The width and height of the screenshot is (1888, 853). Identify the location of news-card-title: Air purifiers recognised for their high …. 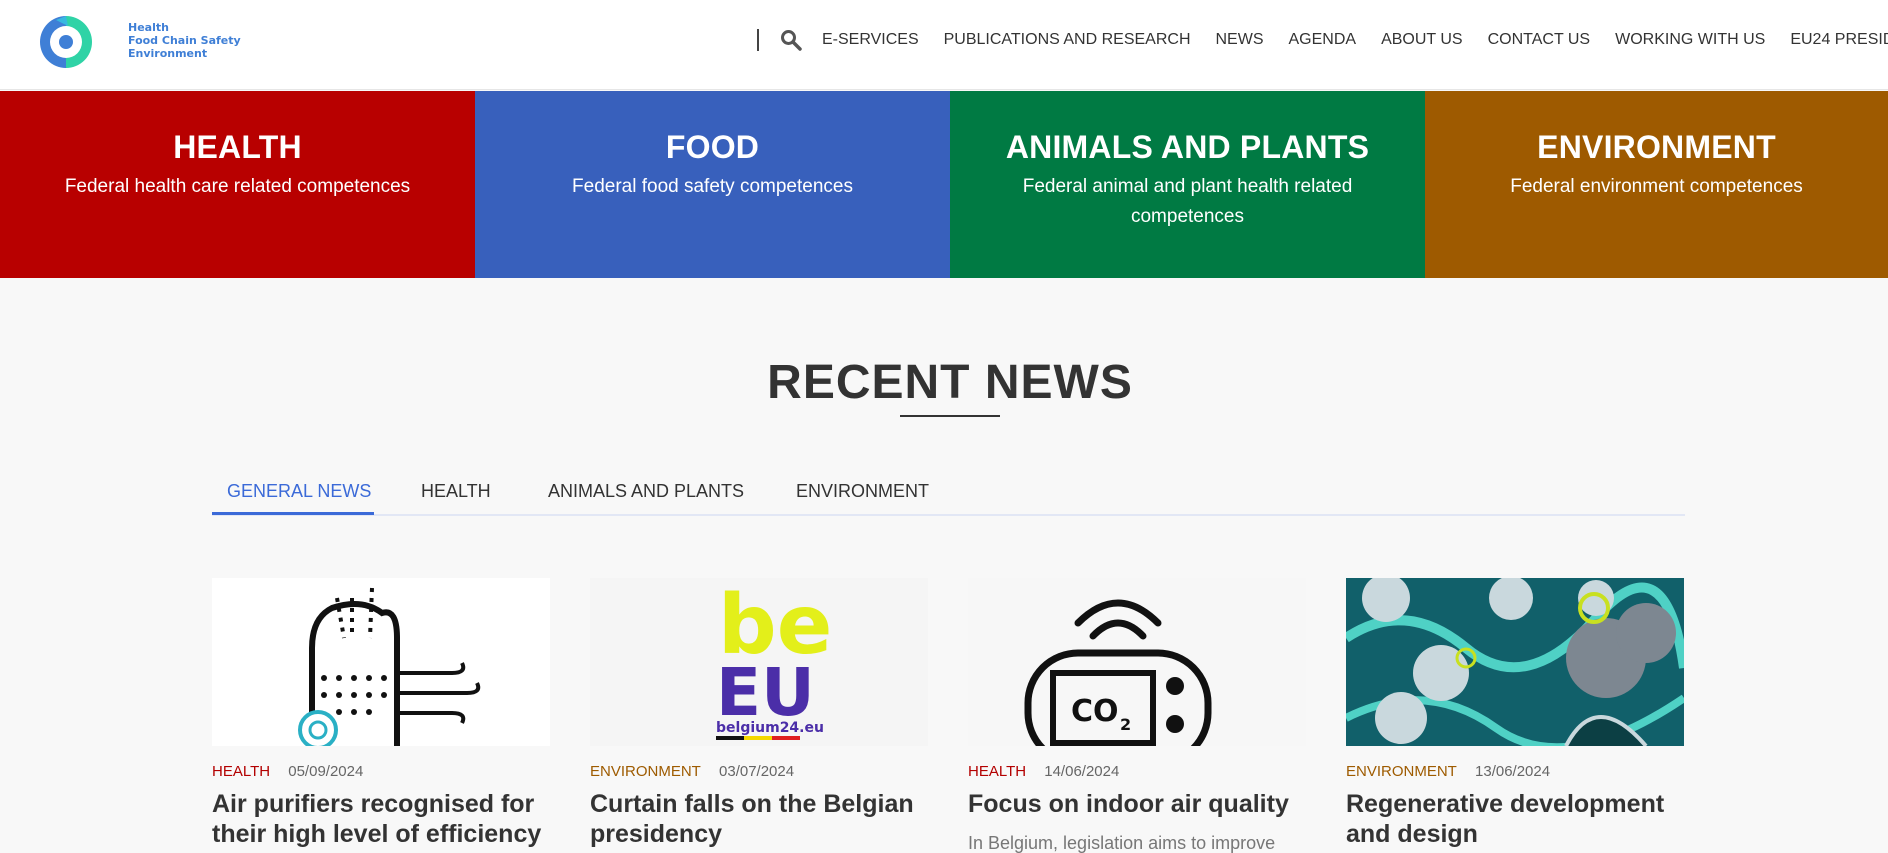
(381, 819).